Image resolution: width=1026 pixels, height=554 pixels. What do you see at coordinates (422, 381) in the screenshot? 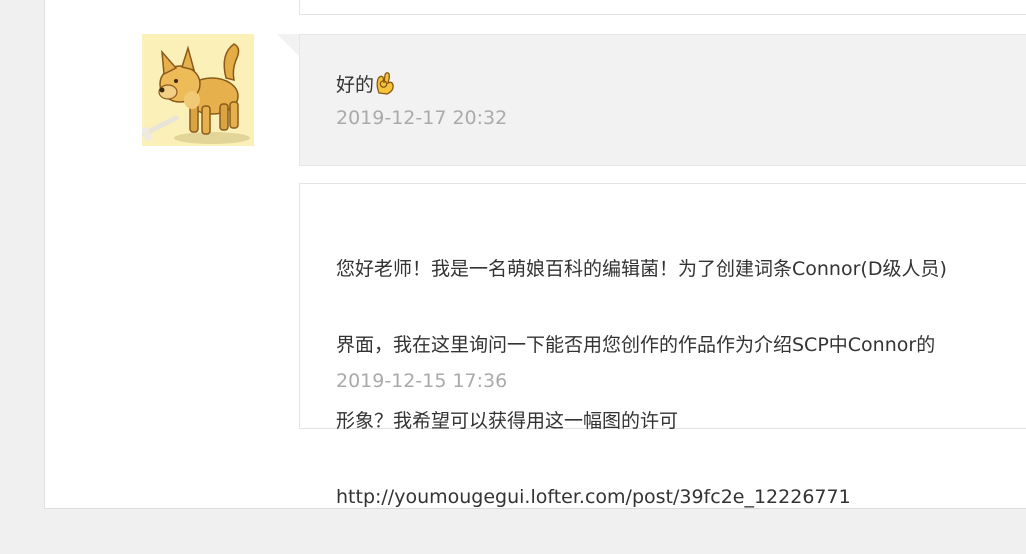
I see `message-timestamp: 2019-12-15 17:36` at bounding box center [422, 381].